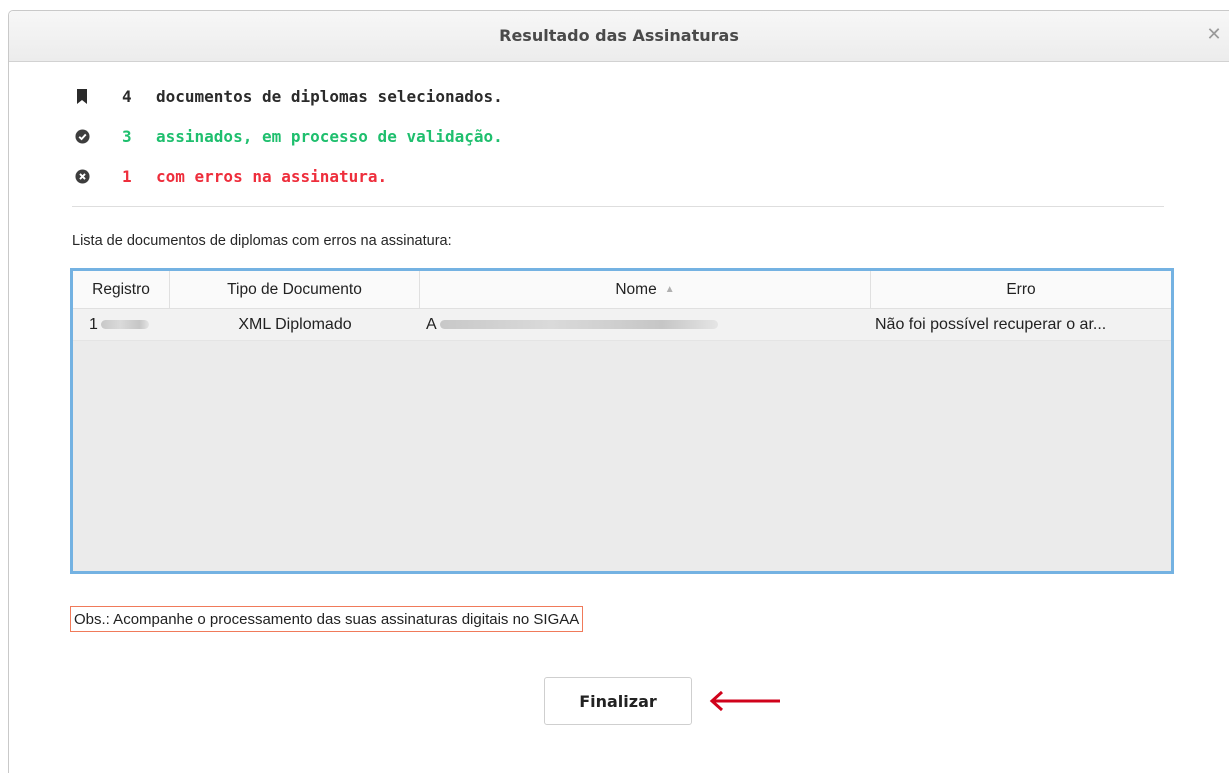 The image size is (1229, 773). What do you see at coordinates (295, 324) in the screenshot?
I see `cell-tipo: XML Diplomado` at bounding box center [295, 324].